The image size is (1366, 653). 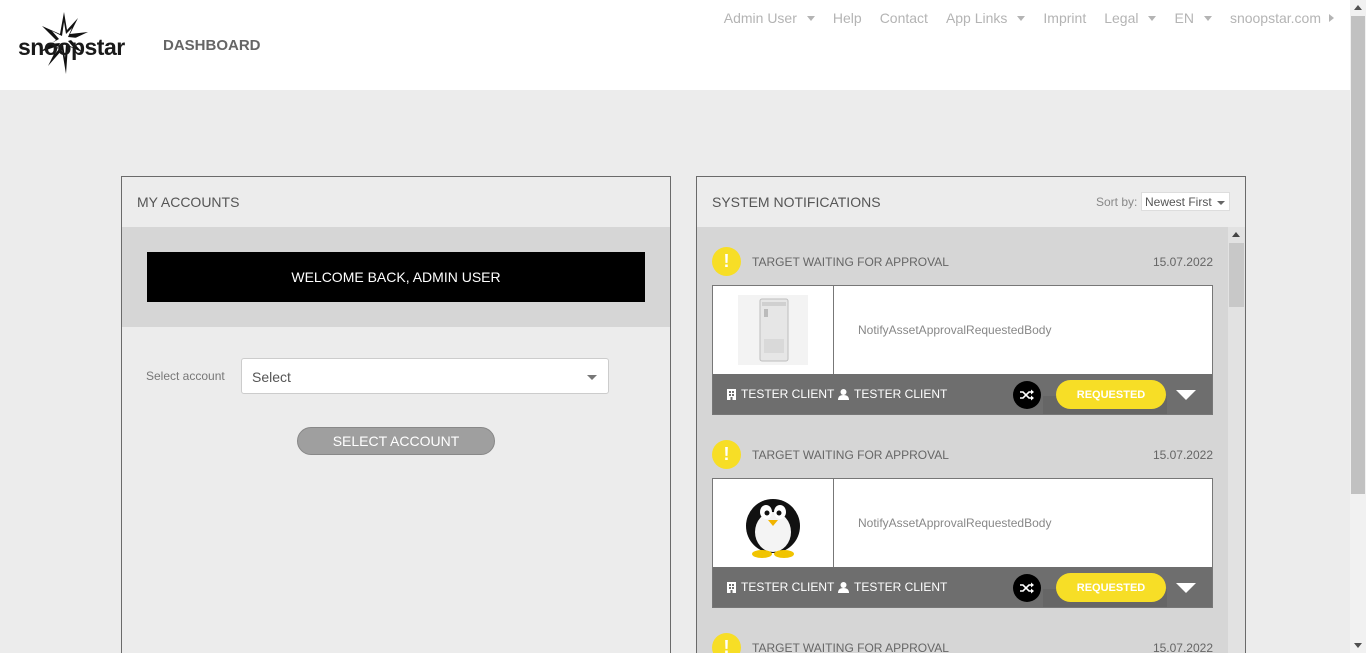 I want to click on page-scrollbar, so click(x=1358, y=326).